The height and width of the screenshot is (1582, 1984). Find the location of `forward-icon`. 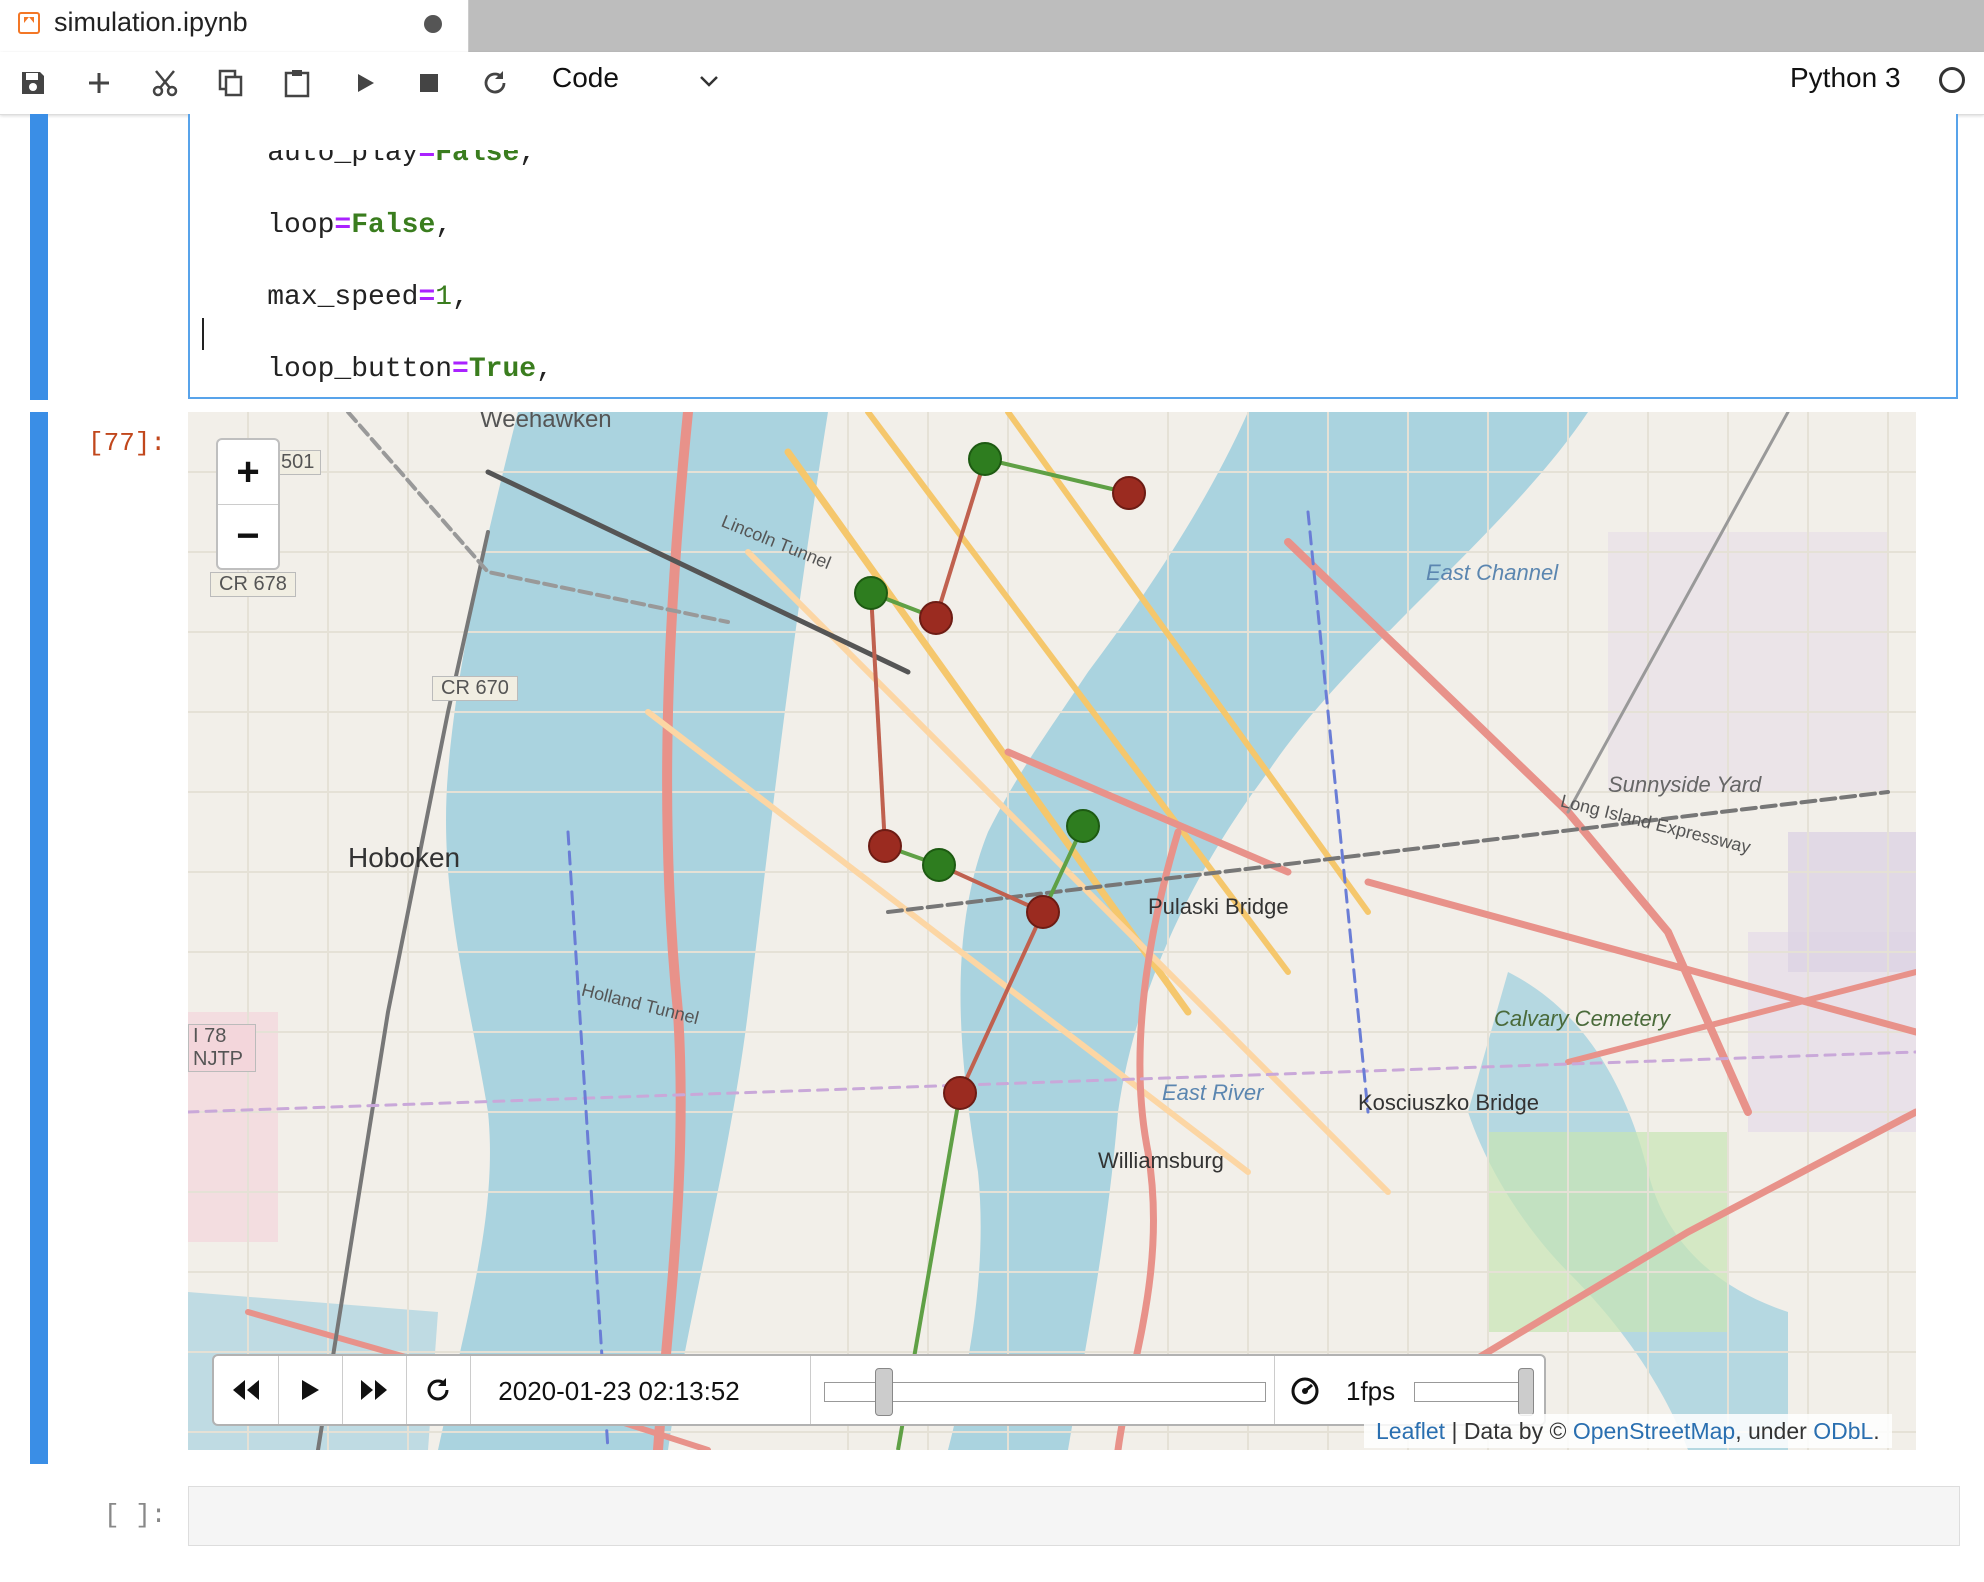

forward-icon is located at coordinates (374, 1390).